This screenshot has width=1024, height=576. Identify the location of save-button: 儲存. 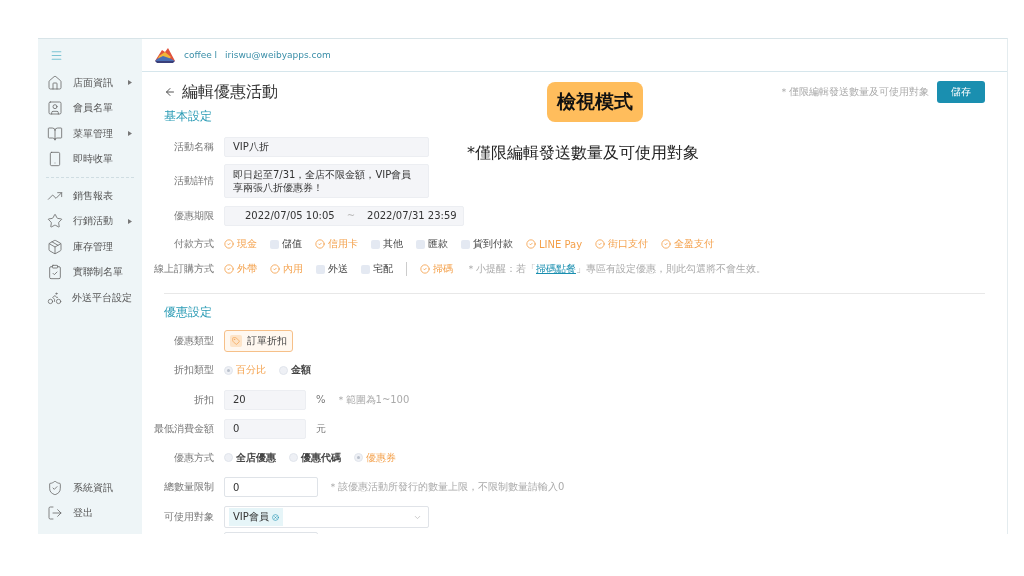
(961, 92).